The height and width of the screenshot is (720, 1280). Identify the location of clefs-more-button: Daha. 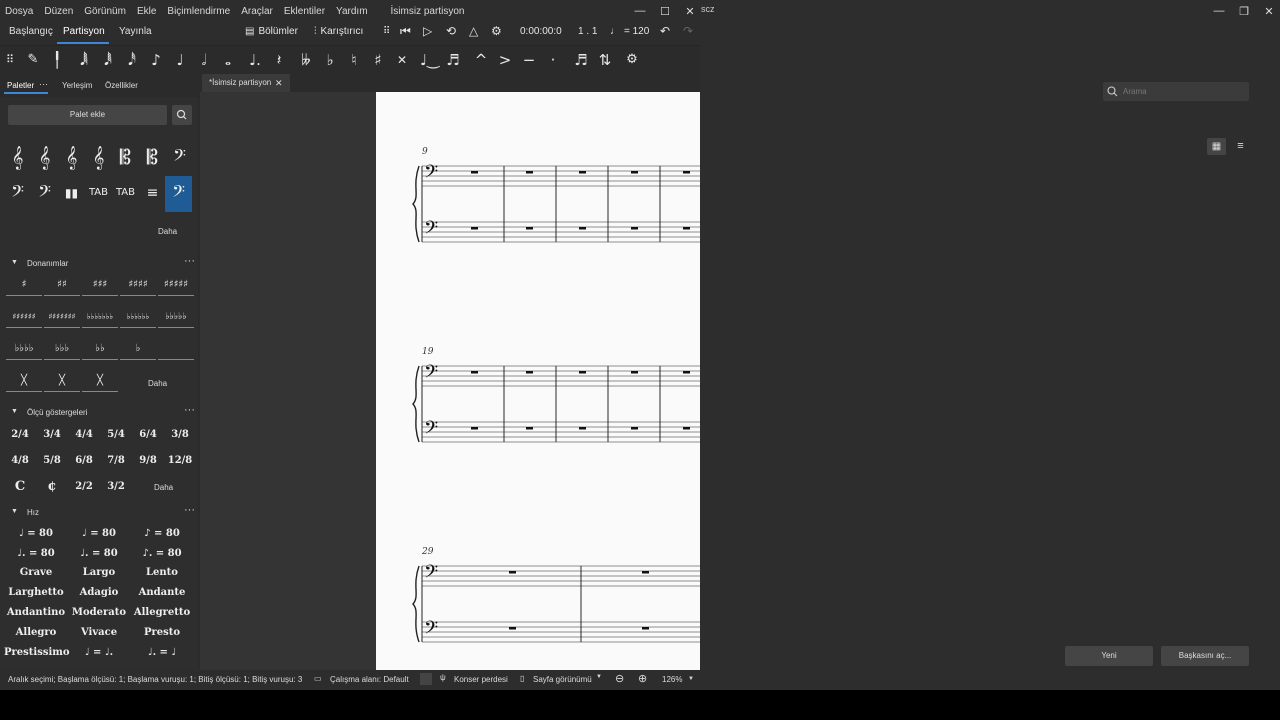
(167, 231).